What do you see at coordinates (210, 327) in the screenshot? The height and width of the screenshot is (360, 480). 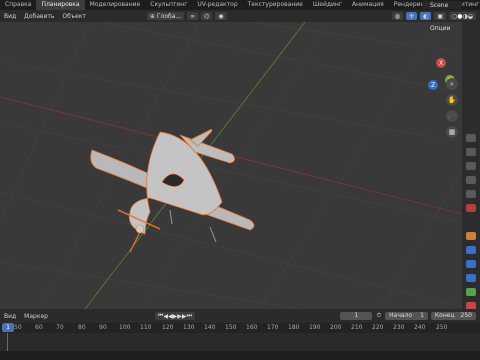 I see `ruler-tick: 140` at bounding box center [210, 327].